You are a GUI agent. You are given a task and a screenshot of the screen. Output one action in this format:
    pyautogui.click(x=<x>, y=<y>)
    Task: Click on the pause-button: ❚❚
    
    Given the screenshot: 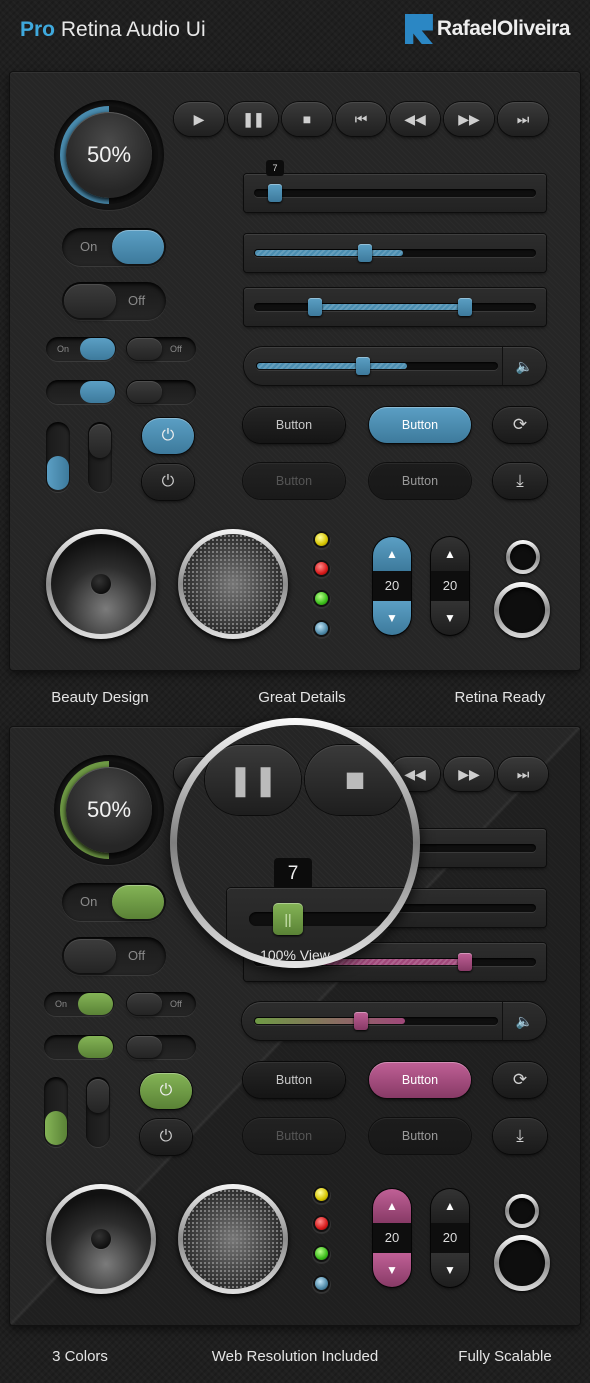 What is the action you would take?
    pyautogui.click(x=253, y=119)
    